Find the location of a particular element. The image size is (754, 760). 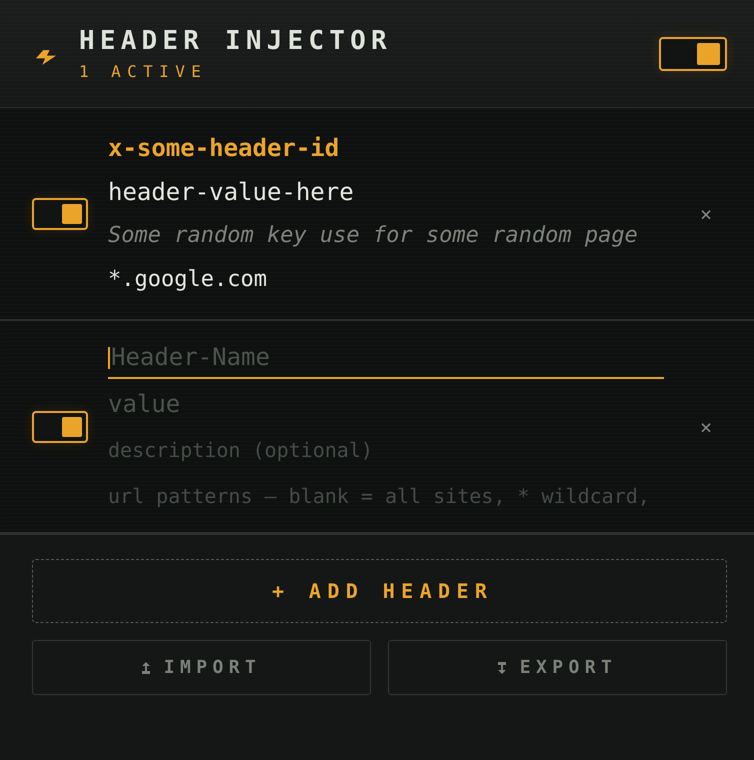

master-toggle is located at coordinates (693, 53).